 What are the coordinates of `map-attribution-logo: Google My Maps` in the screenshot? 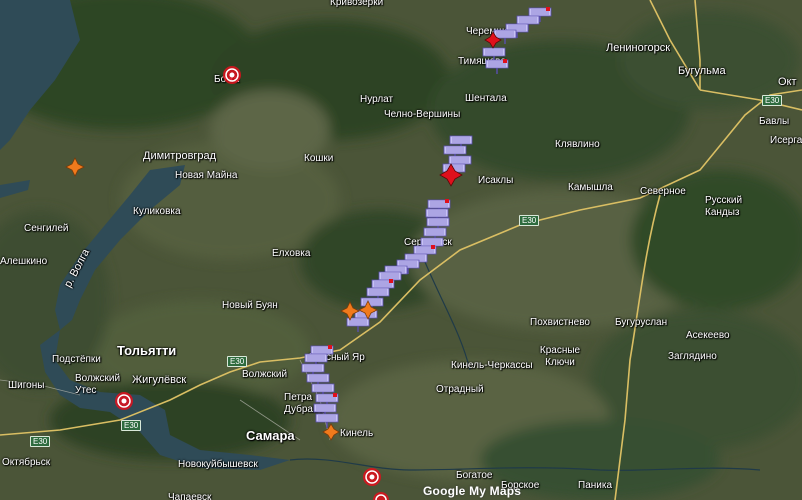 It's located at (472, 491).